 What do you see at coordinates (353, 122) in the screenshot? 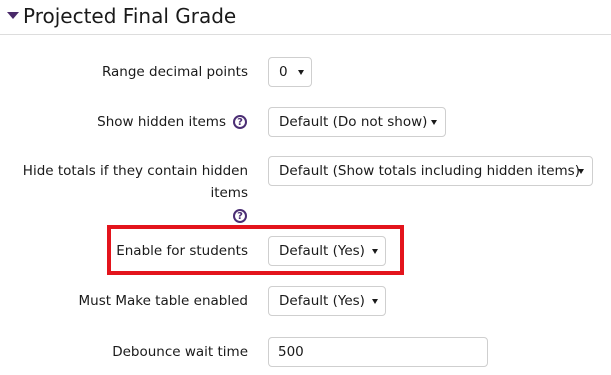
I see `show-hidden-items-value: Default (Do not show)` at bounding box center [353, 122].